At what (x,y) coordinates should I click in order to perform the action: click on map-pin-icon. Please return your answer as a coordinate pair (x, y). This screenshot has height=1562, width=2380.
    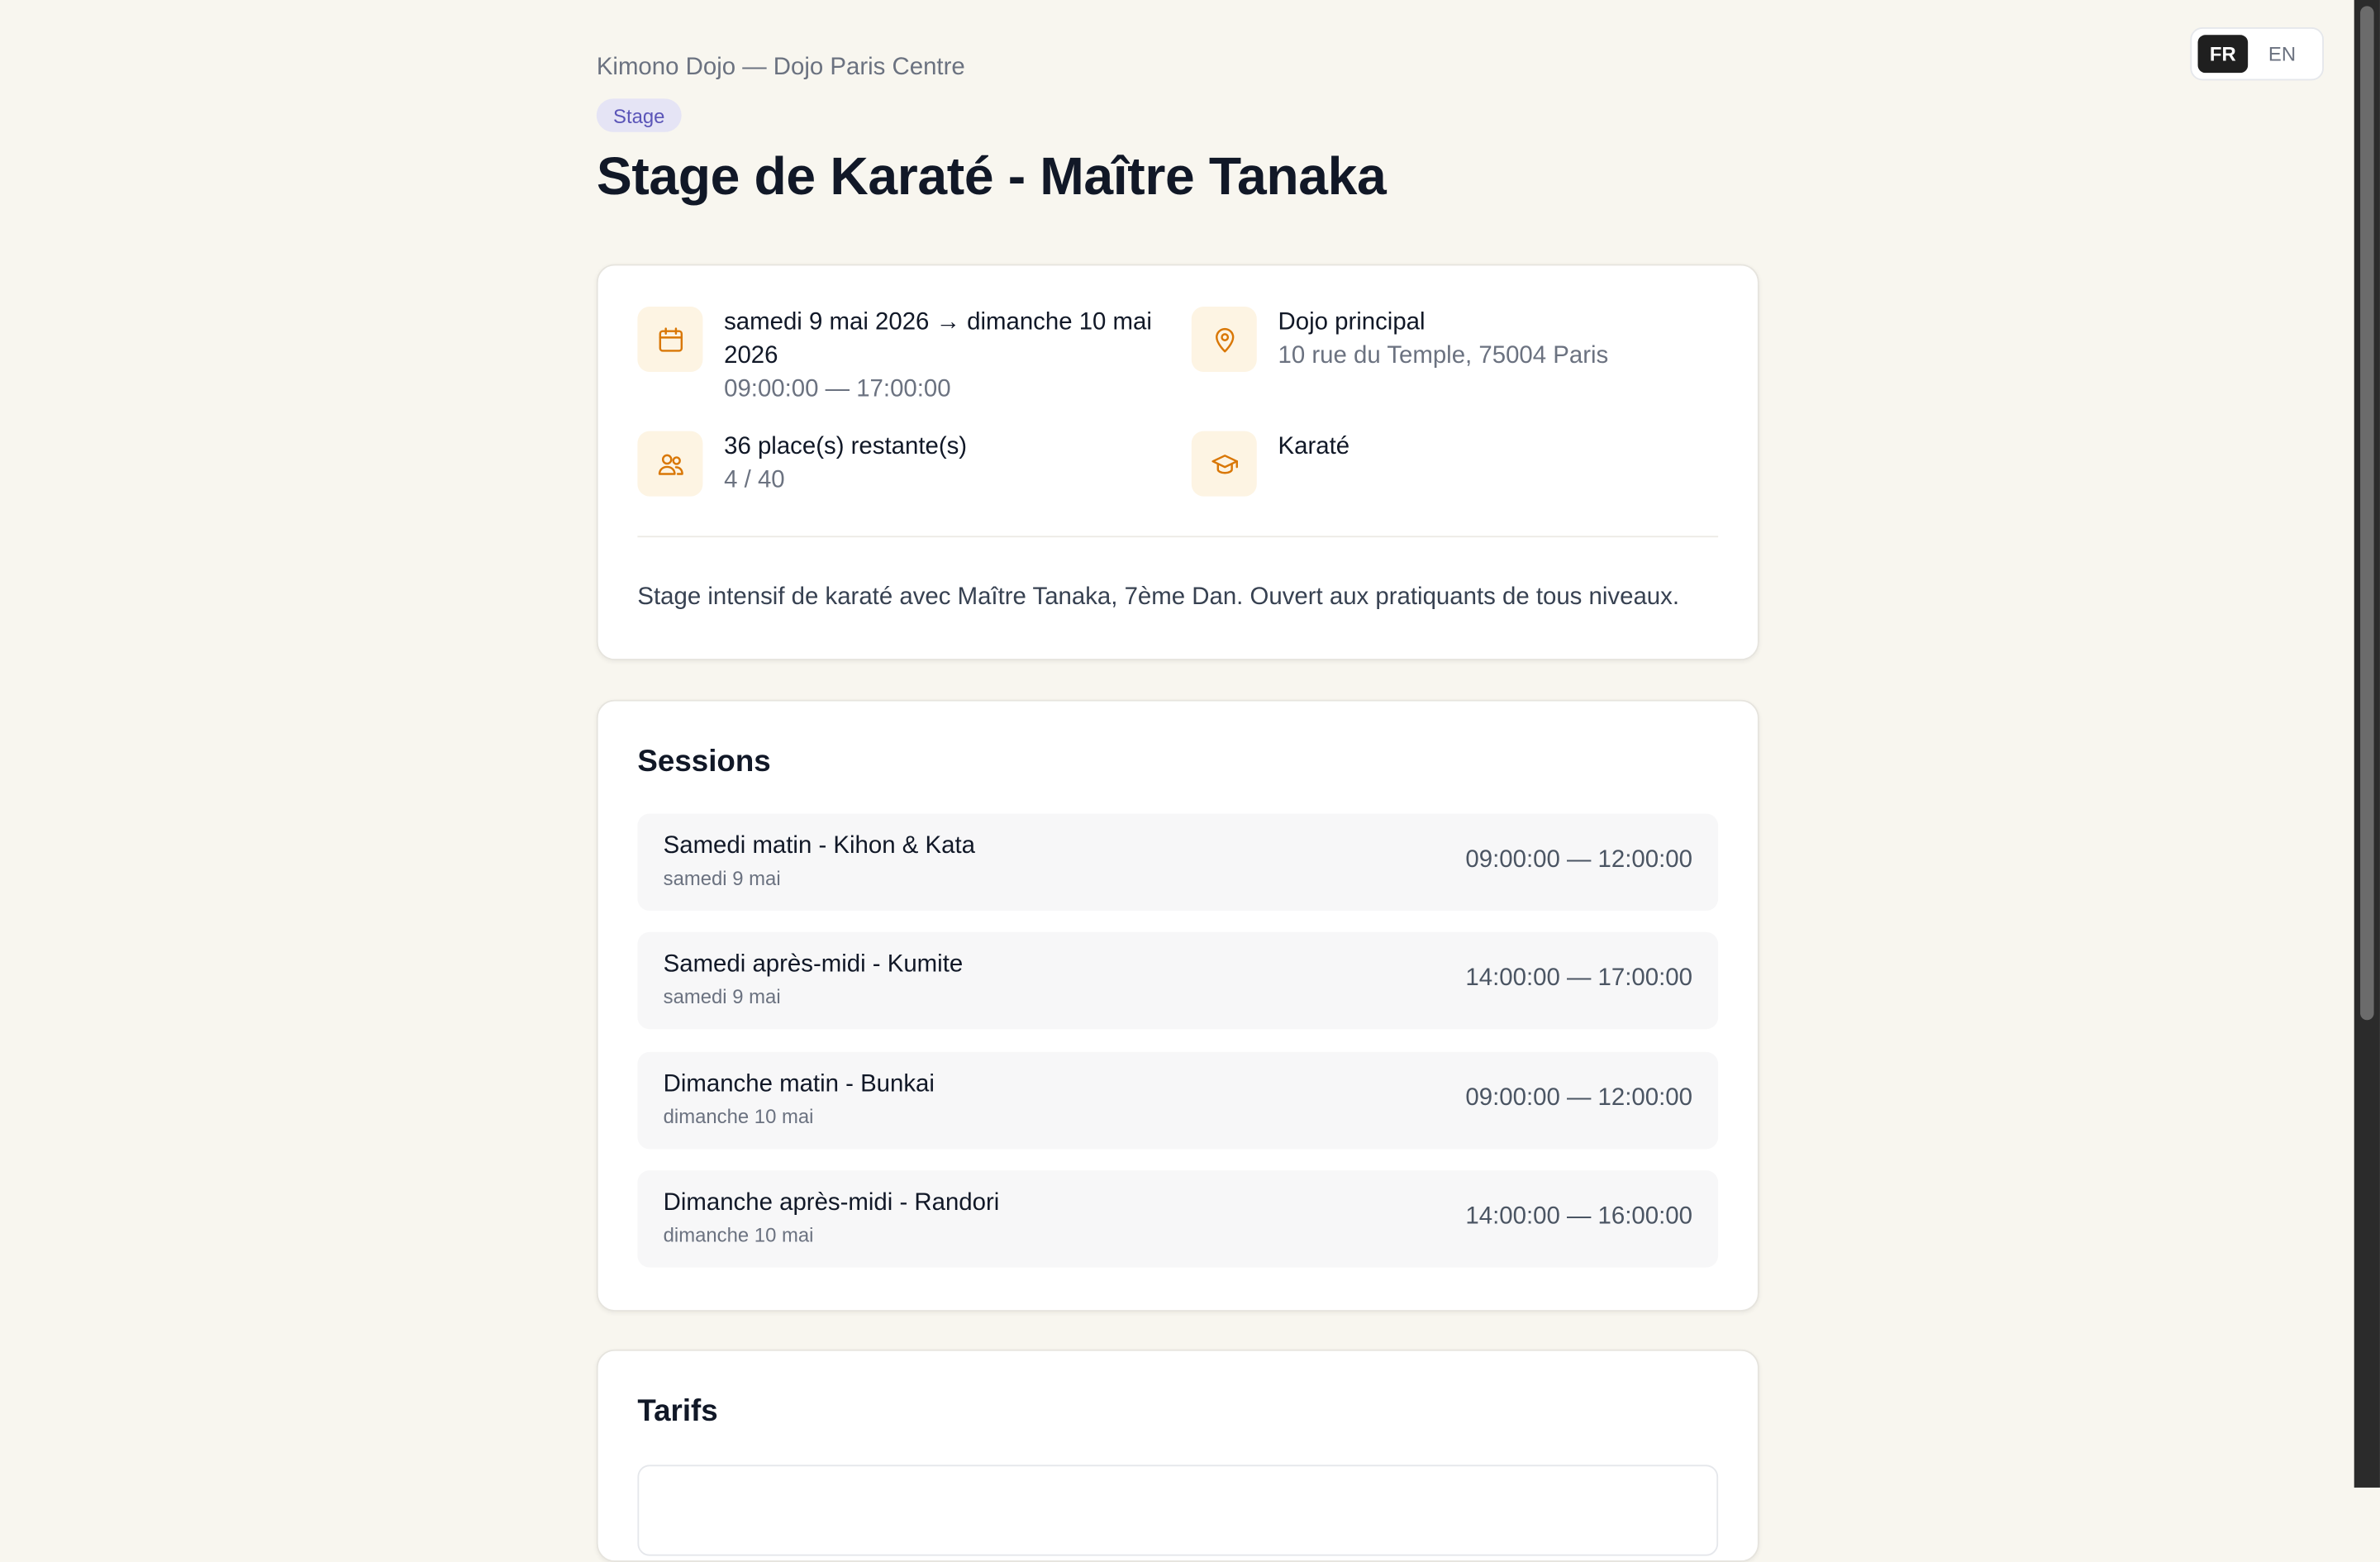
    Looking at the image, I should click on (1224, 339).